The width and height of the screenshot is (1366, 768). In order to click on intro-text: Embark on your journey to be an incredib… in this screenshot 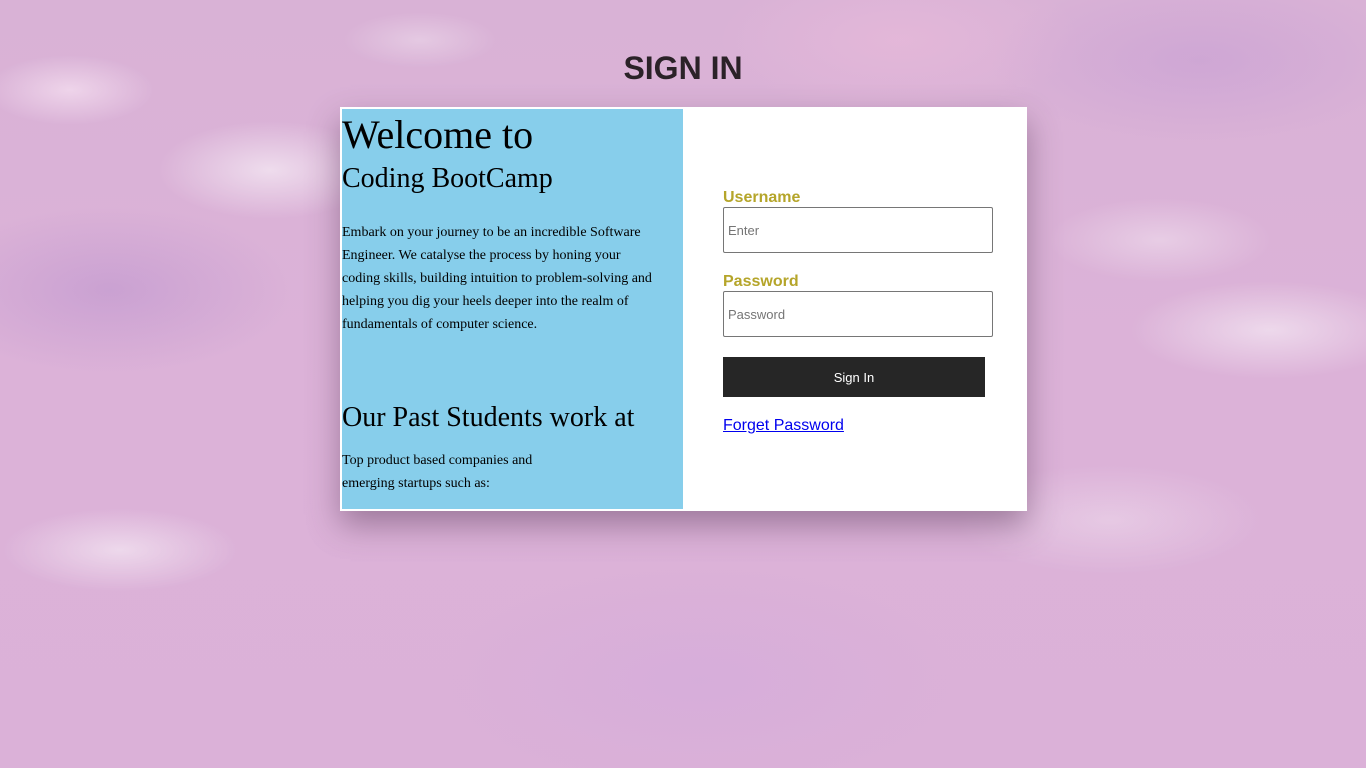, I will do `click(497, 278)`.